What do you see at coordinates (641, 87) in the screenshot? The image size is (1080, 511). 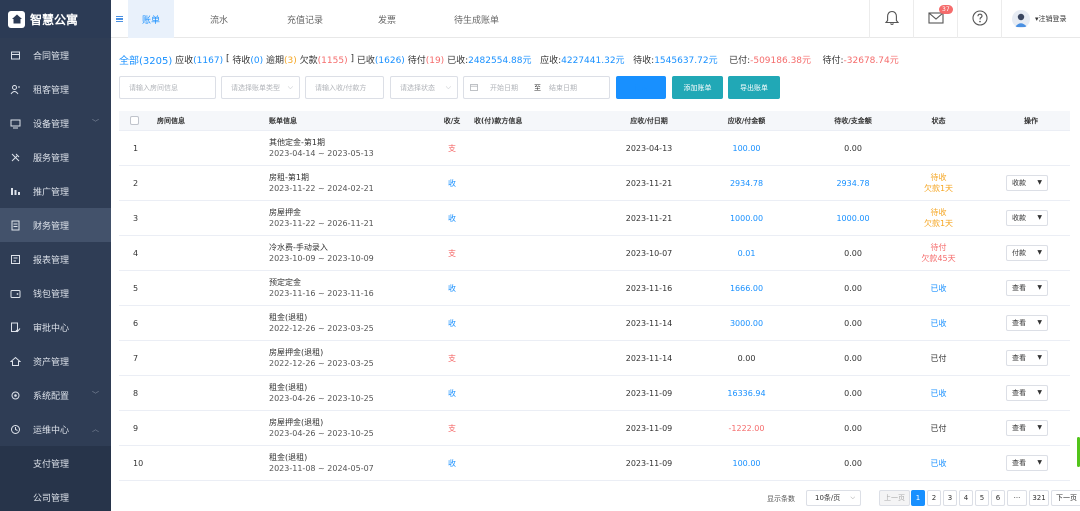 I see `search-button: 搜索` at bounding box center [641, 87].